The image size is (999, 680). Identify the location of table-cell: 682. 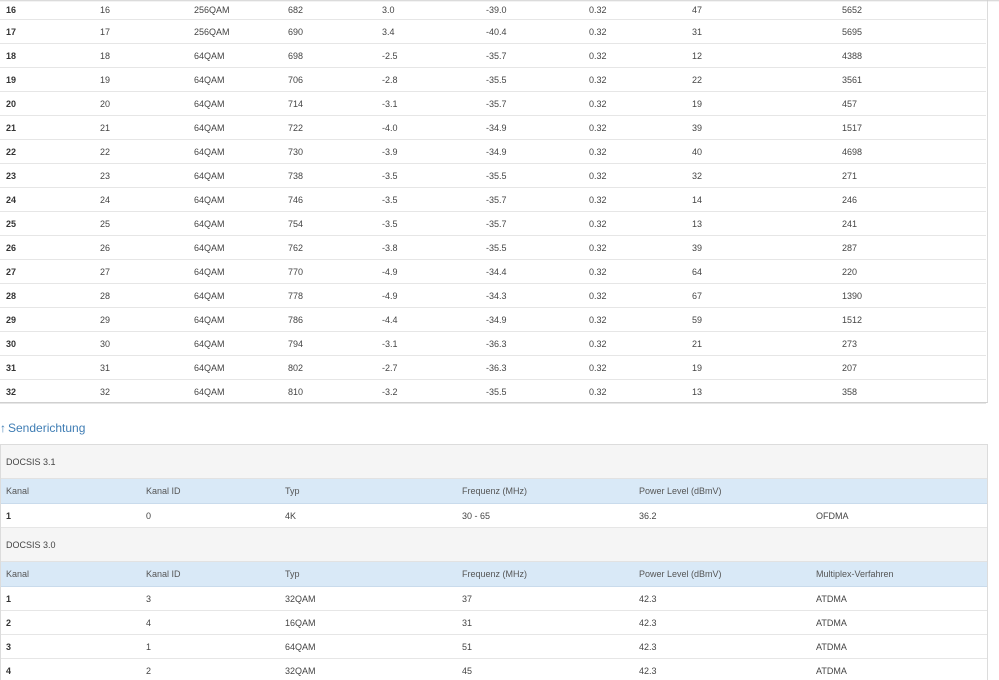
(329, 10).